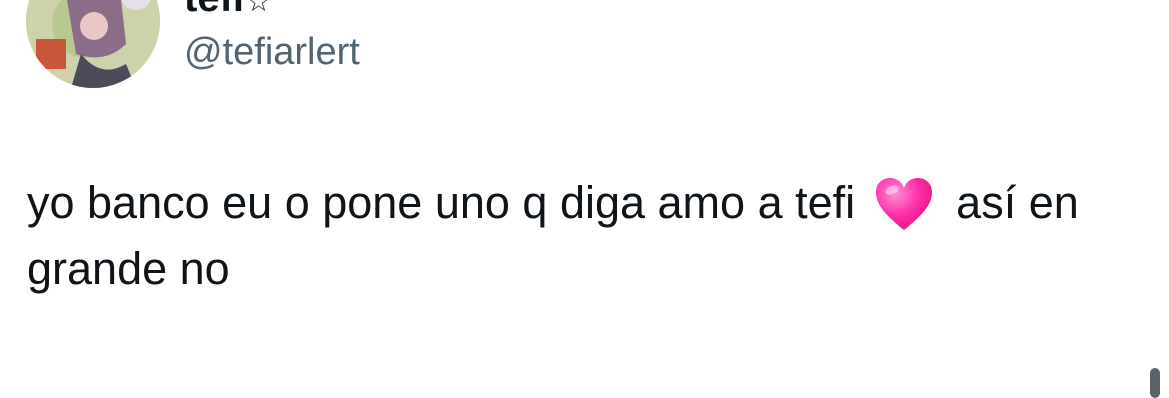 The width and height of the screenshot is (1169, 398). I want to click on avatar-image, so click(93, 44).